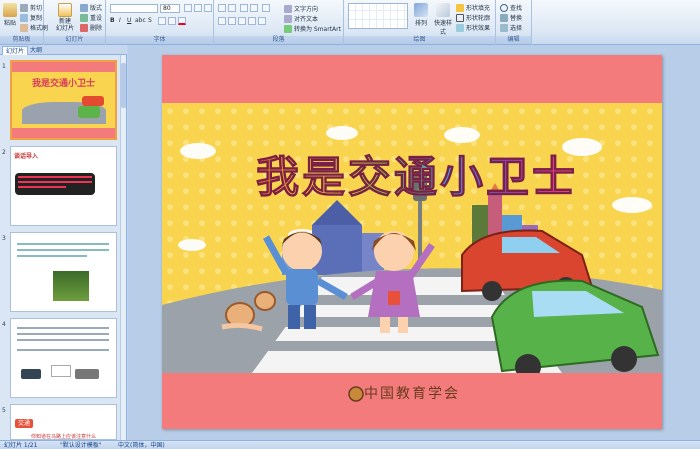  I want to click on editing-group: 查找 替换 选择 编辑, so click(514, 22).